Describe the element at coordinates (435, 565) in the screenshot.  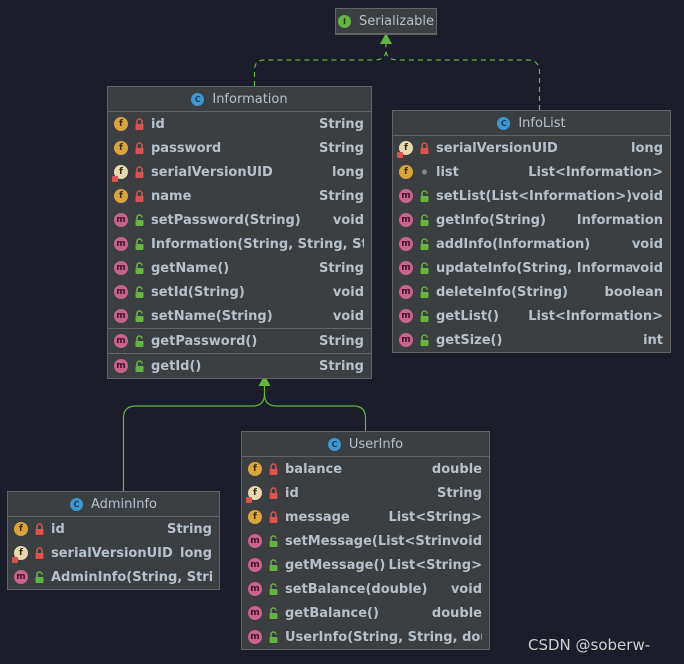
I see `member-type: List<String>` at that location.